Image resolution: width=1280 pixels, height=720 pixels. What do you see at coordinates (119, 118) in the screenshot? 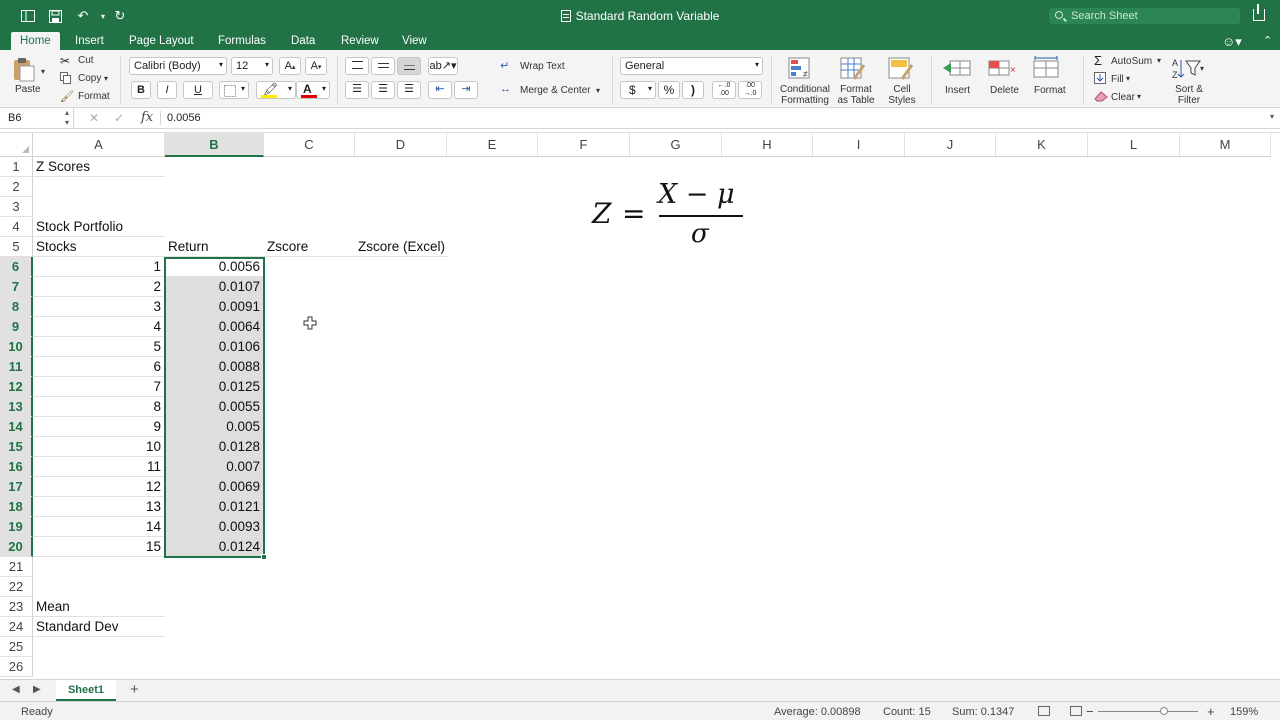
I see `enter-icon: ✓` at bounding box center [119, 118].